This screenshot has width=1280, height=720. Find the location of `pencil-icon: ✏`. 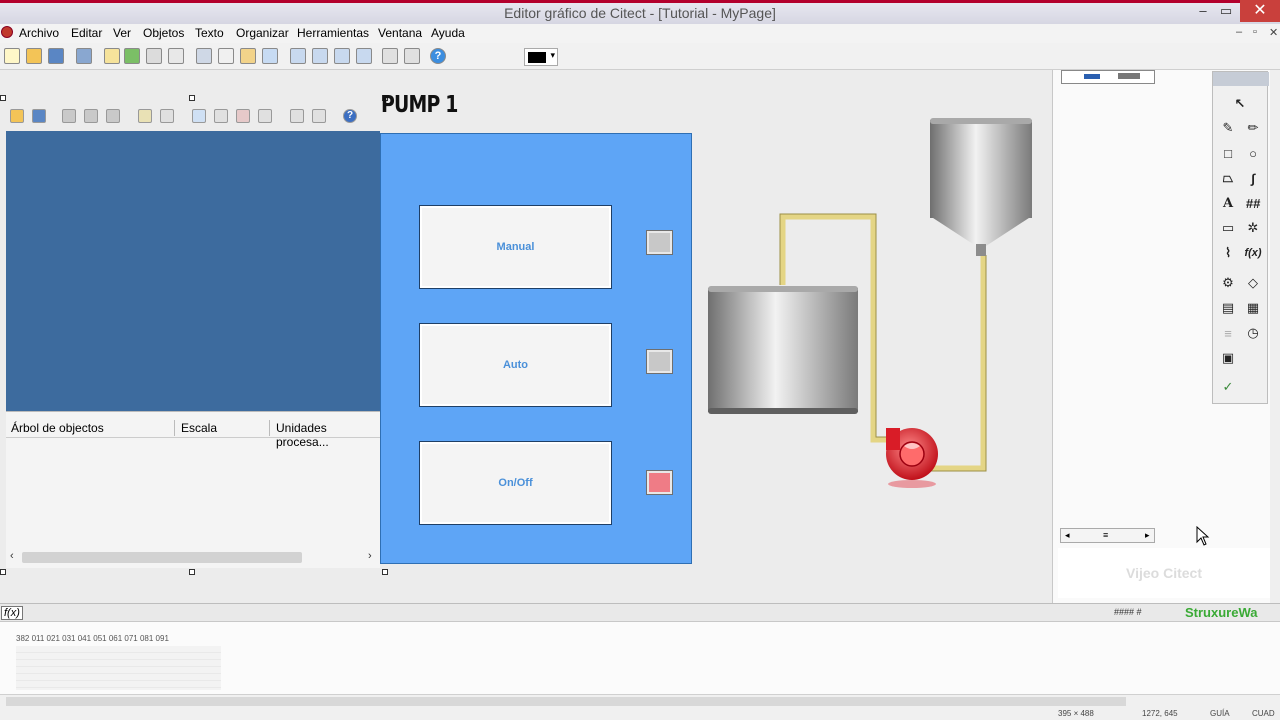

pencil-icon: ✏ is located at coordinates (1253, 128).